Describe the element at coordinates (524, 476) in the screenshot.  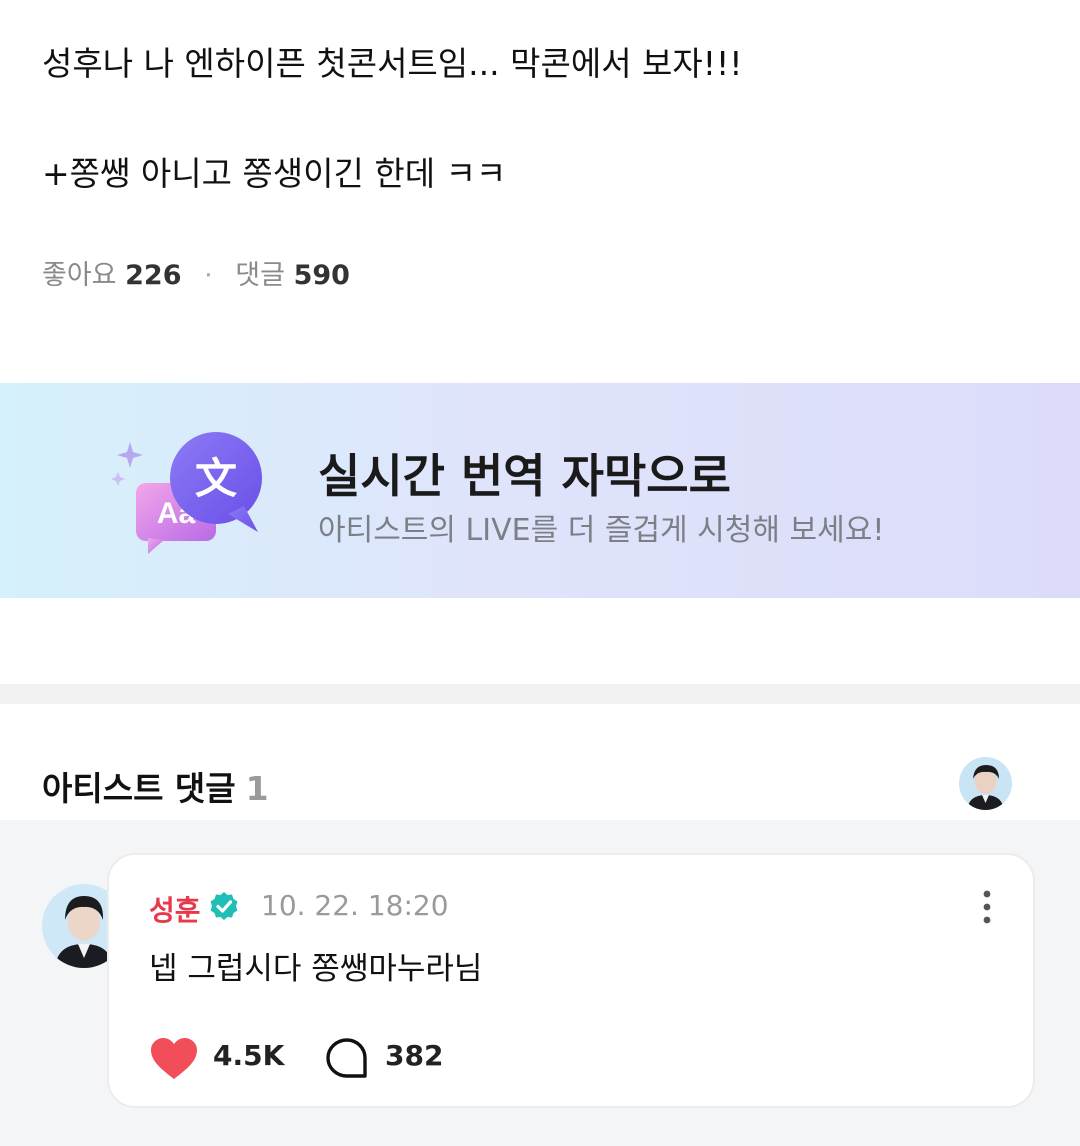
I see `banner-title: 실시간 번역 자막으로` at that location.